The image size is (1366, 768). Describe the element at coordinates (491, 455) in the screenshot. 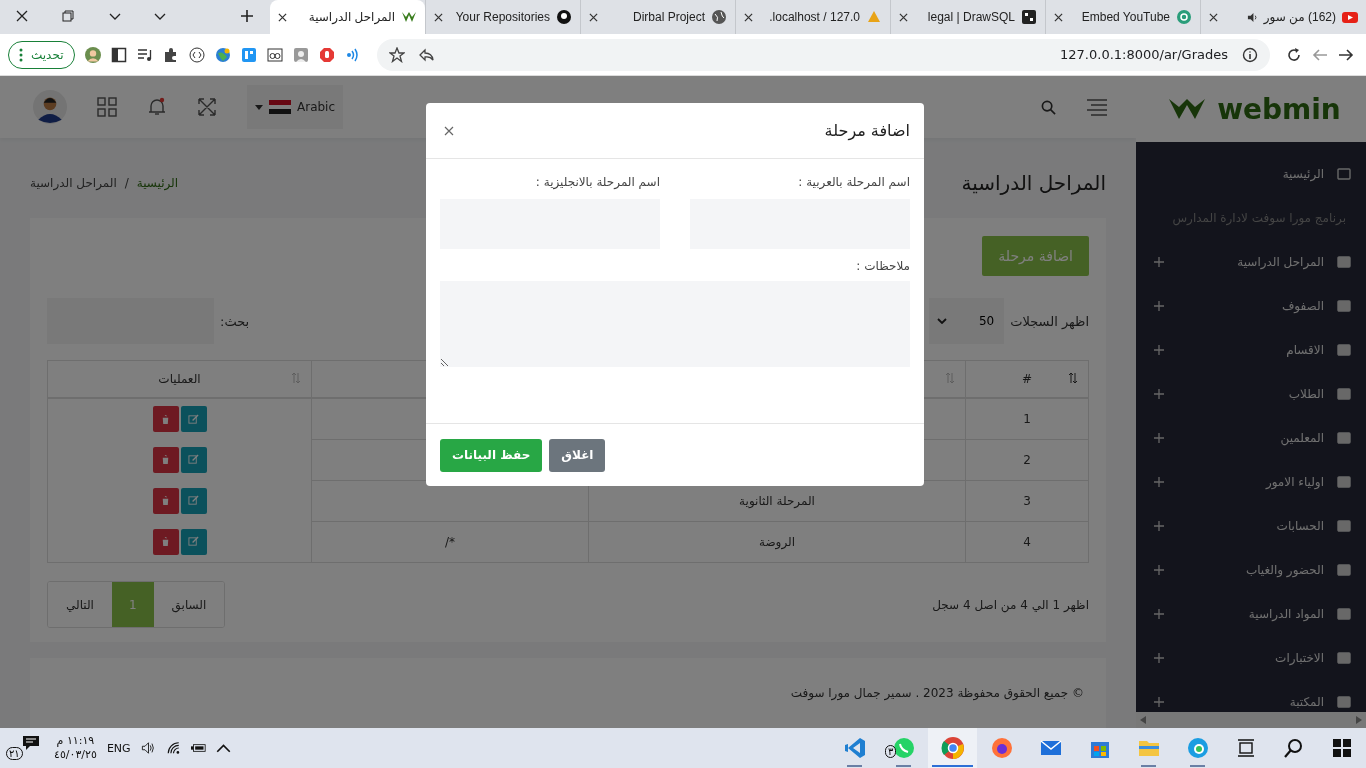

I see `save-button: حفظ البيانات` at that location.